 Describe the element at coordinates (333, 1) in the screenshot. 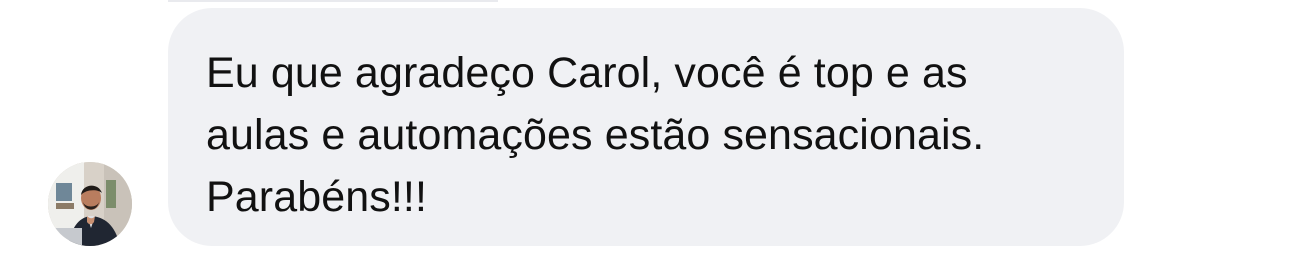

I see `previous-bubble-edge` at that location.